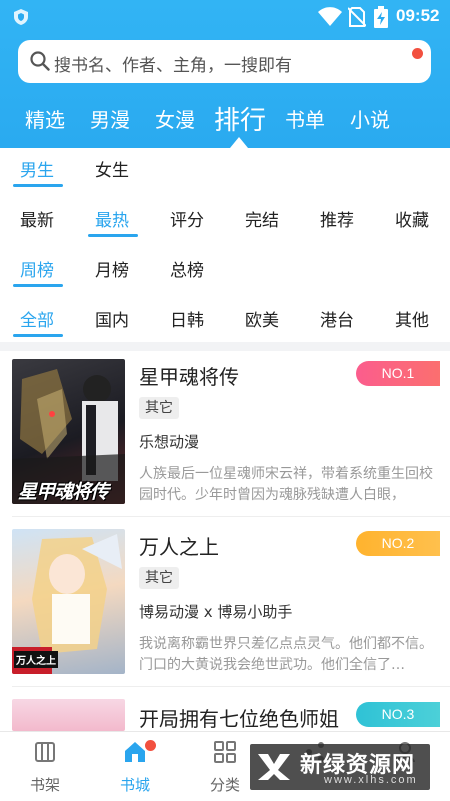 This screenshot has width=450, height=801. I want to click on sort-rating: 评分, so click(187, 218).